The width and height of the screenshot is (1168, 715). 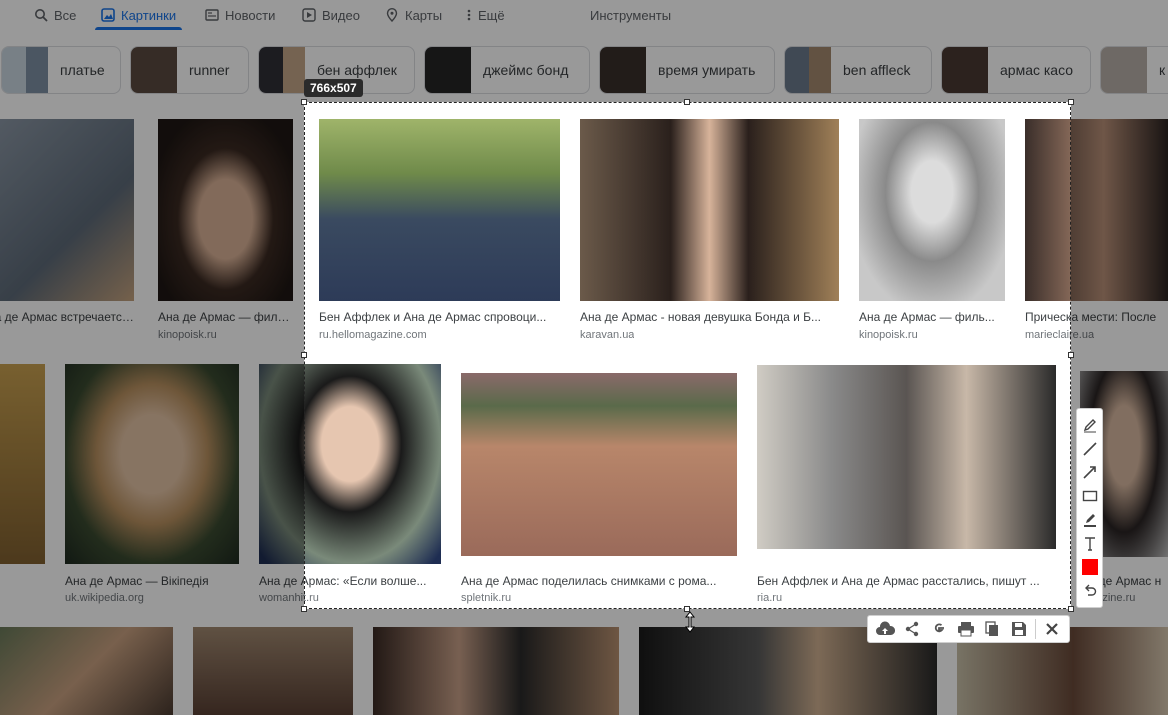 I want to click on chip-armas-kaso: армас касо, so click(x=1016, y=70).